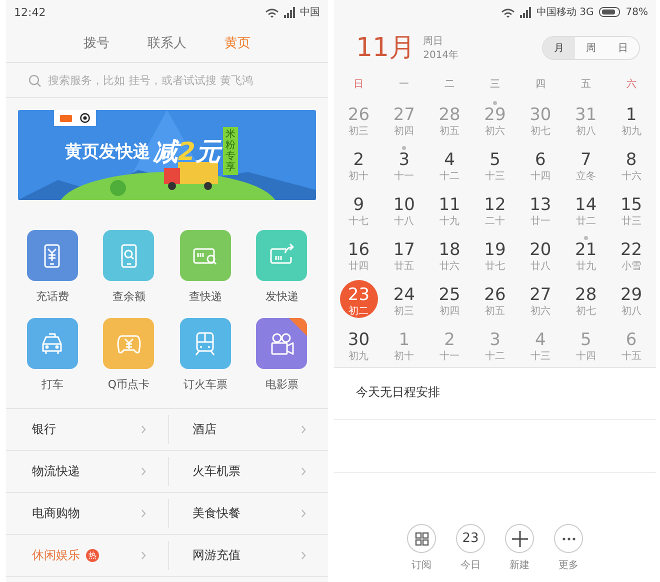  What do you see at coordinates (205, 296) in the screenshot?
I see `service-label: 查快递` at bounding box center [205, 296].